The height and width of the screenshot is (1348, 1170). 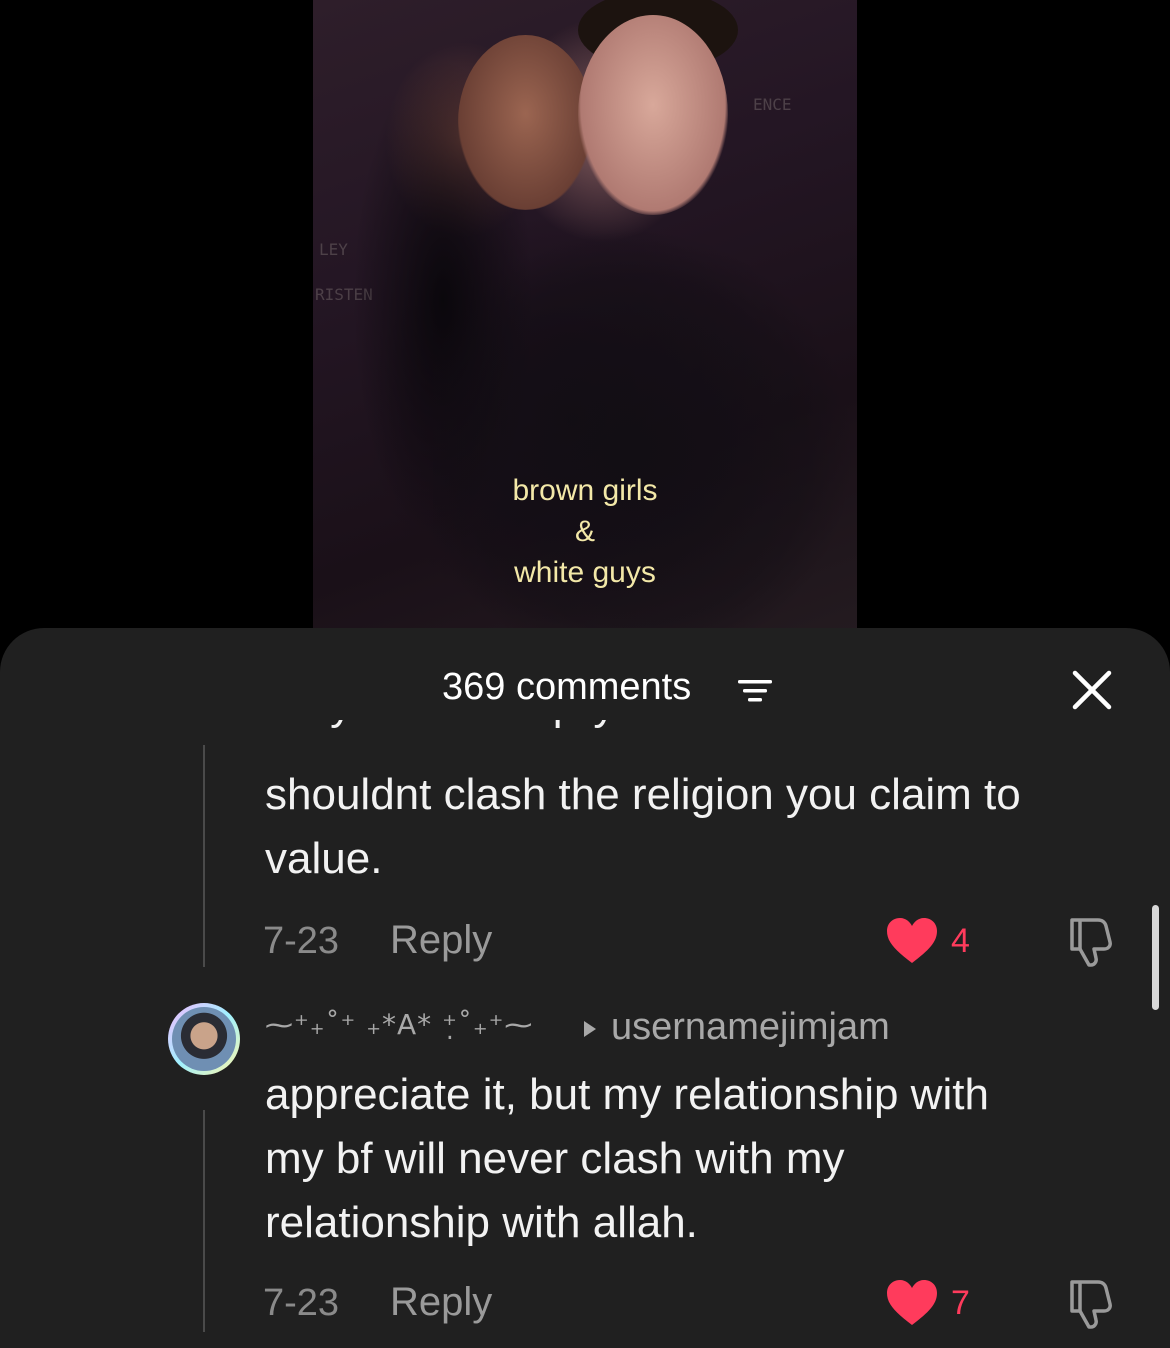 I want to click on avatar, so click(x=204, y=1039).